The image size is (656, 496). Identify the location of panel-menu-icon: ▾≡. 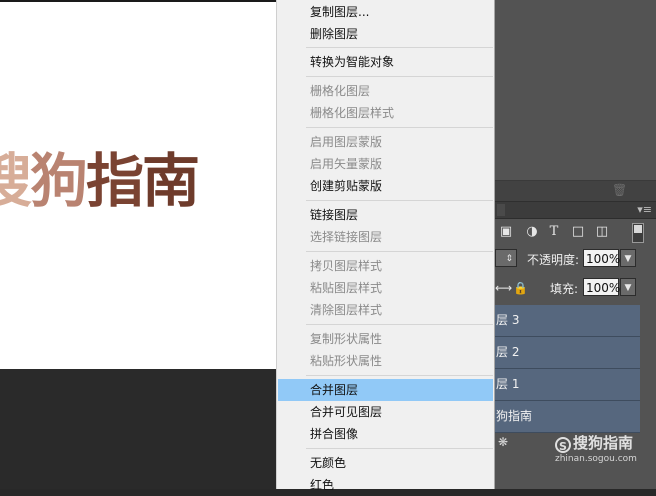
(644, 210).